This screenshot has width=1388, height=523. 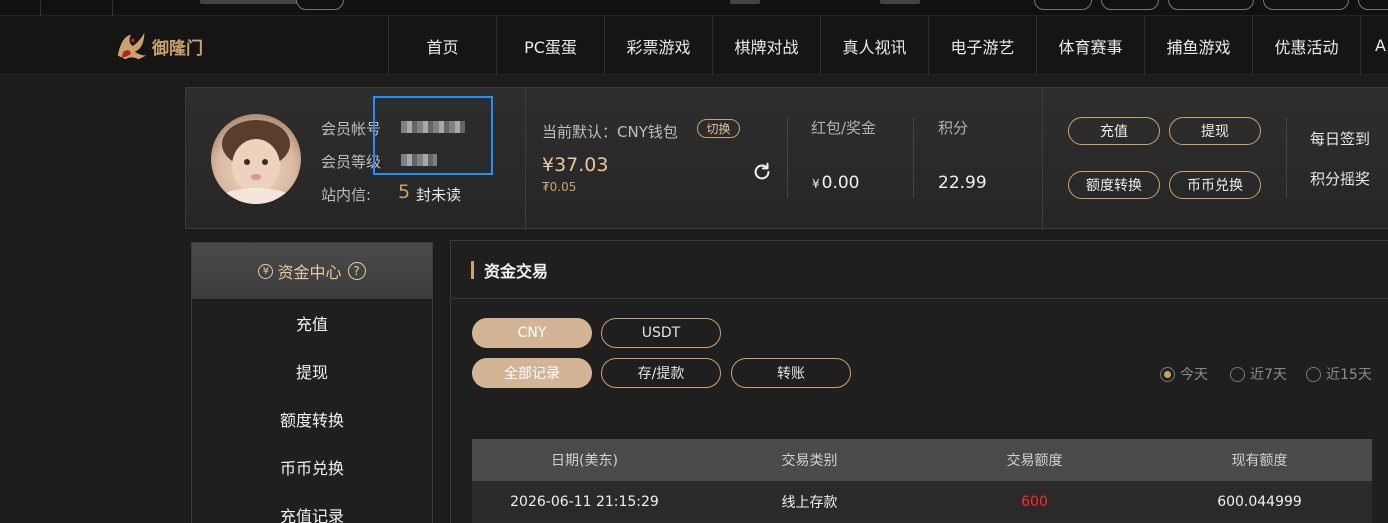 I want to click on panel-header: 资金交易, so click(x=919, y=270).